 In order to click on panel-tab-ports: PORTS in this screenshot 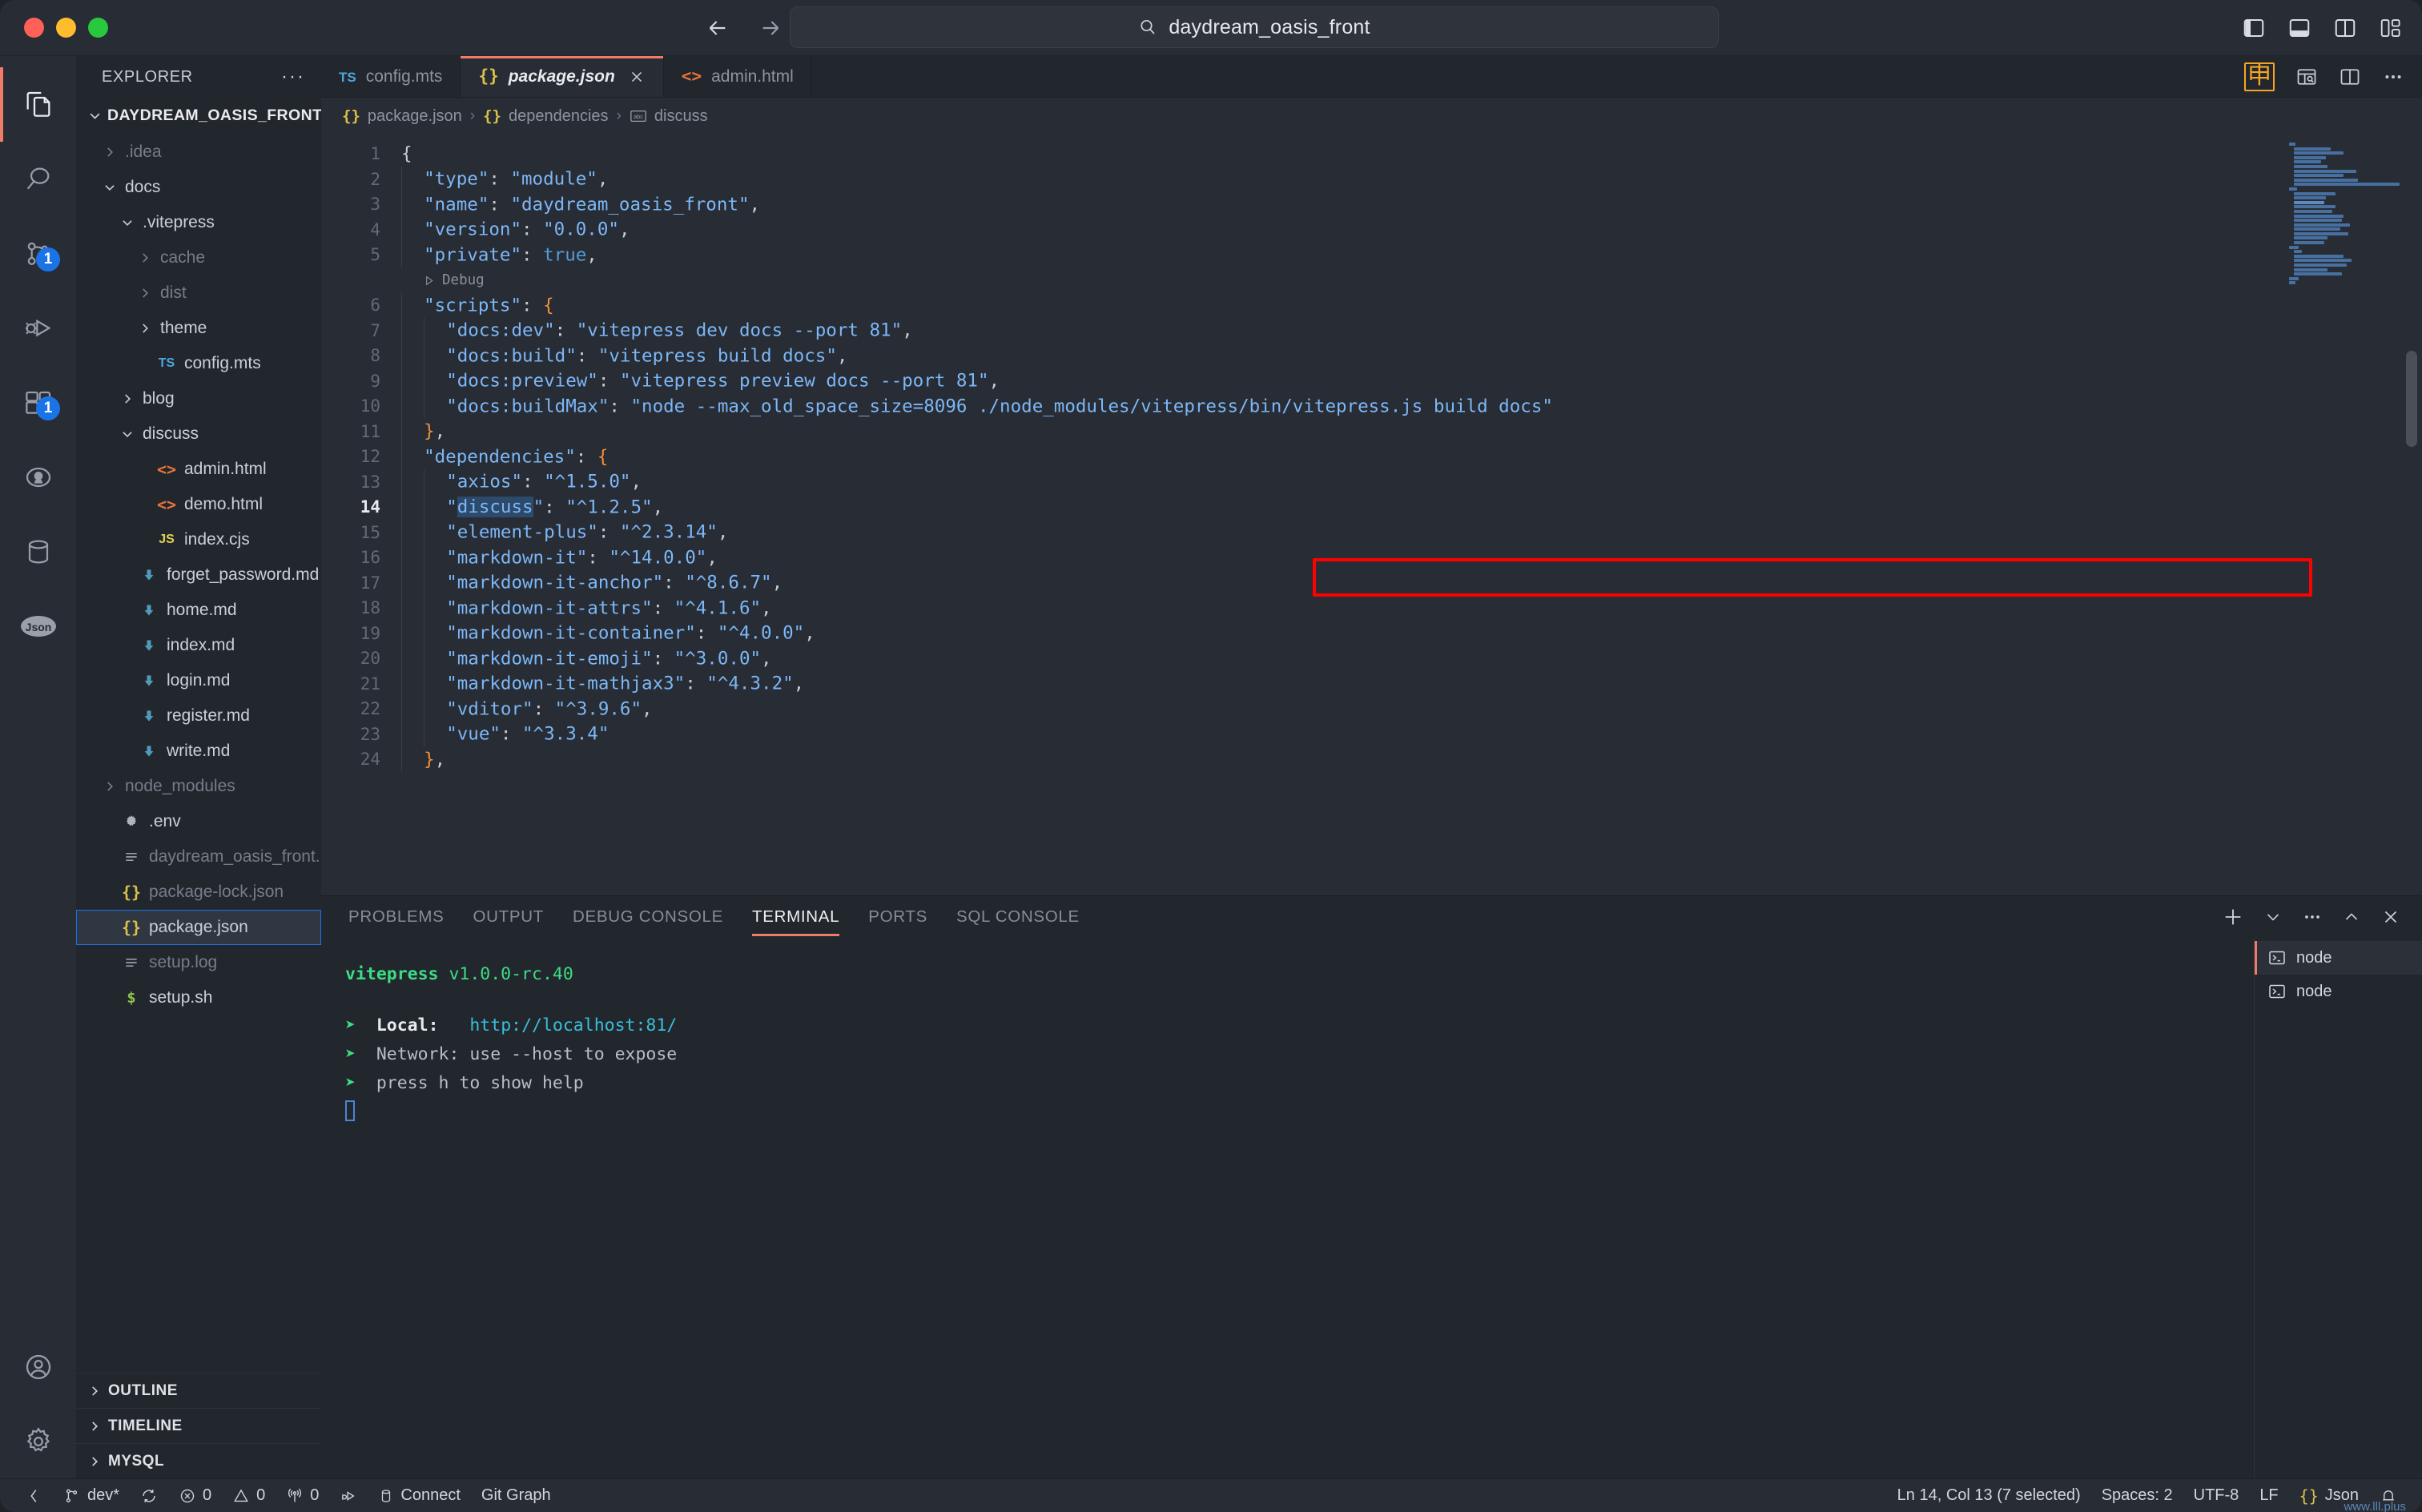, I will do `click(897, 917)`.